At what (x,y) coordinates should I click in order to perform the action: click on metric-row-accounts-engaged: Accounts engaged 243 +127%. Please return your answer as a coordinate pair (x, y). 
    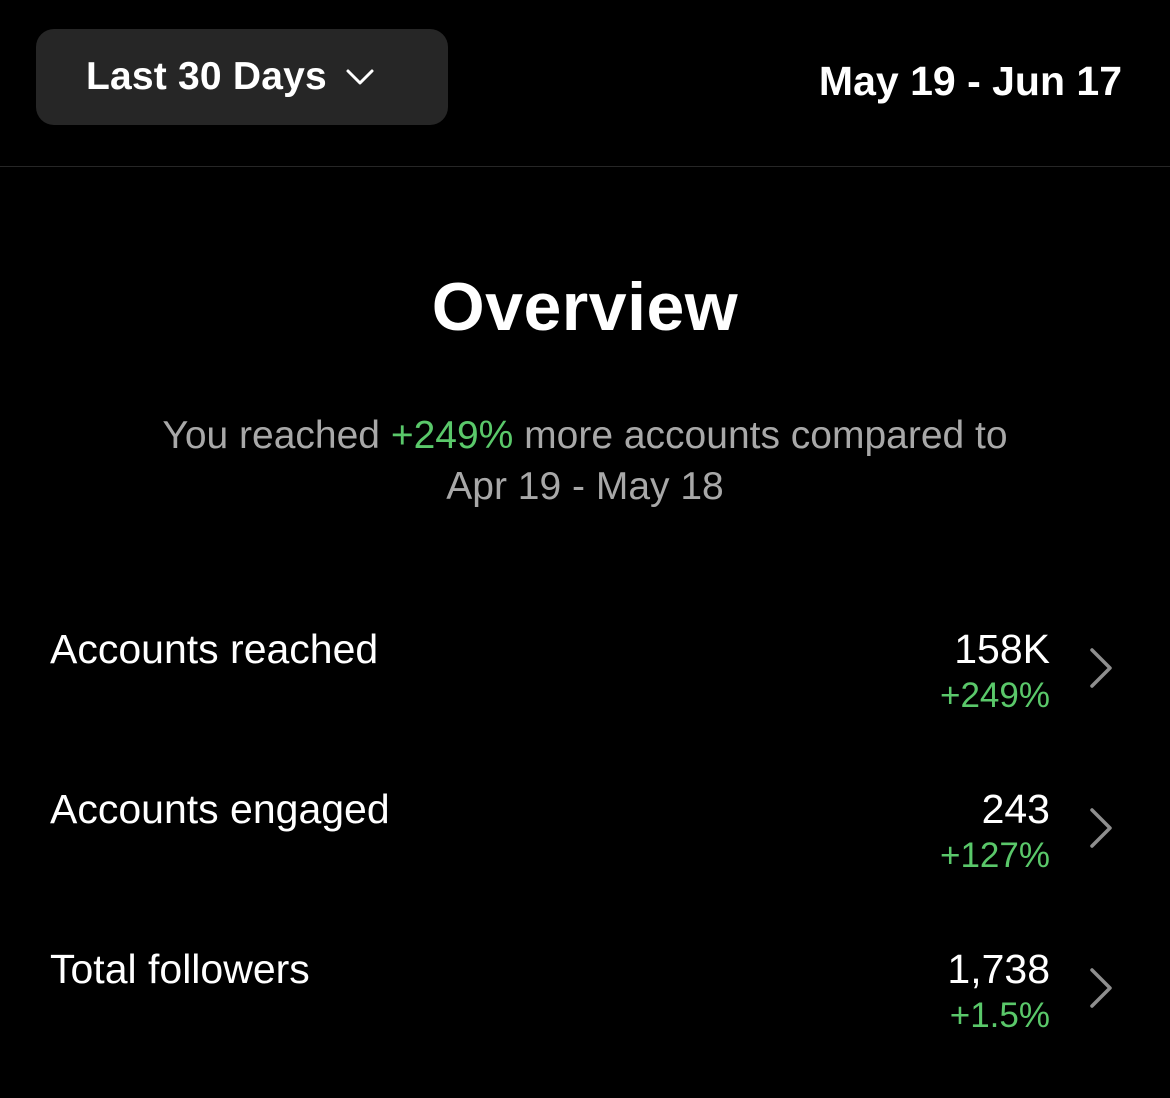
    Looking at the image, I should click on (585, 841).